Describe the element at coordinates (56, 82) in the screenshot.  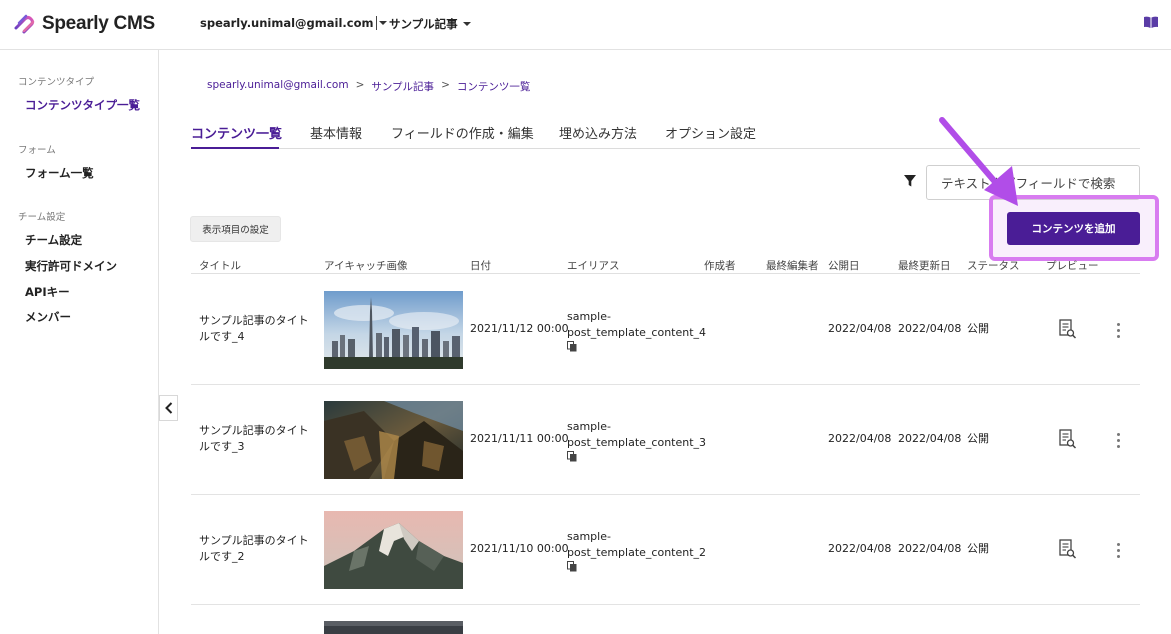
I see `sidebar-section-content-type: コンテンツタイプ` at that location.